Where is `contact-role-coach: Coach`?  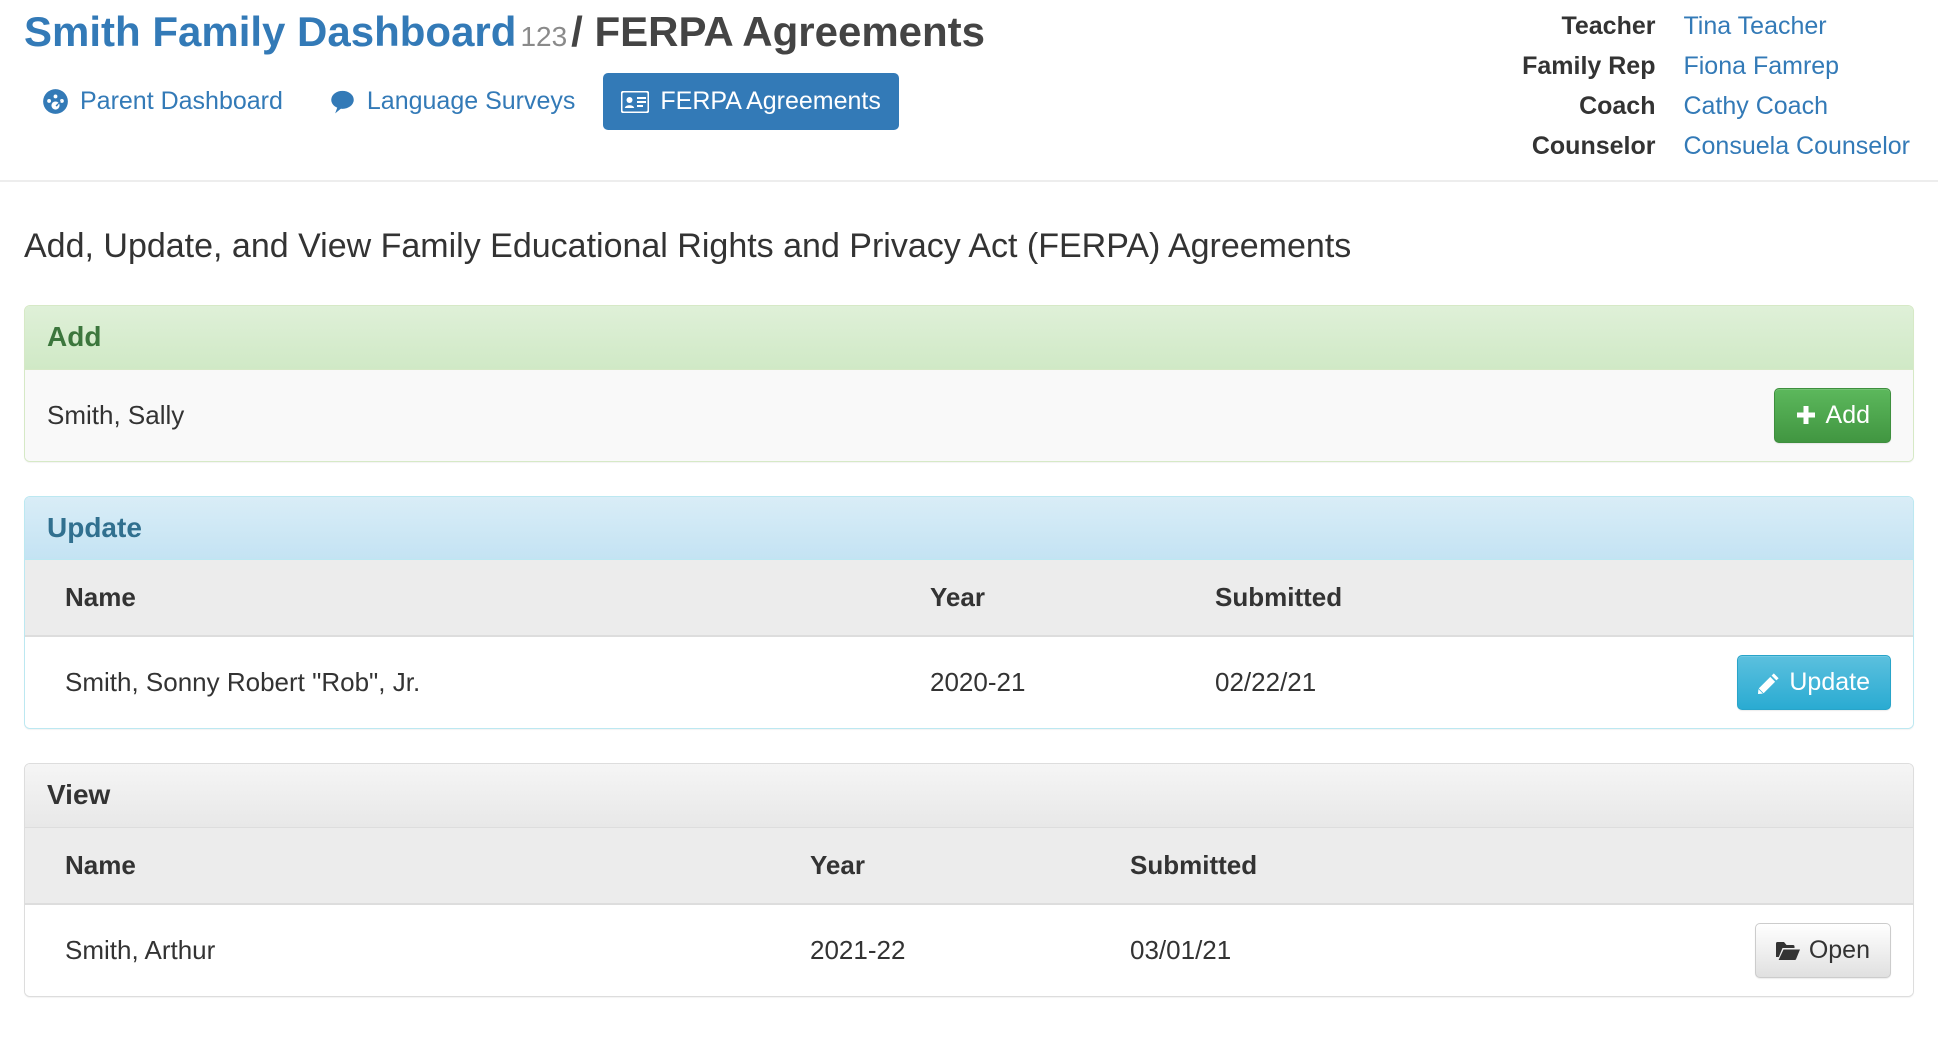
contact-role-coach: Coach is located at coordinates (1617, 106).